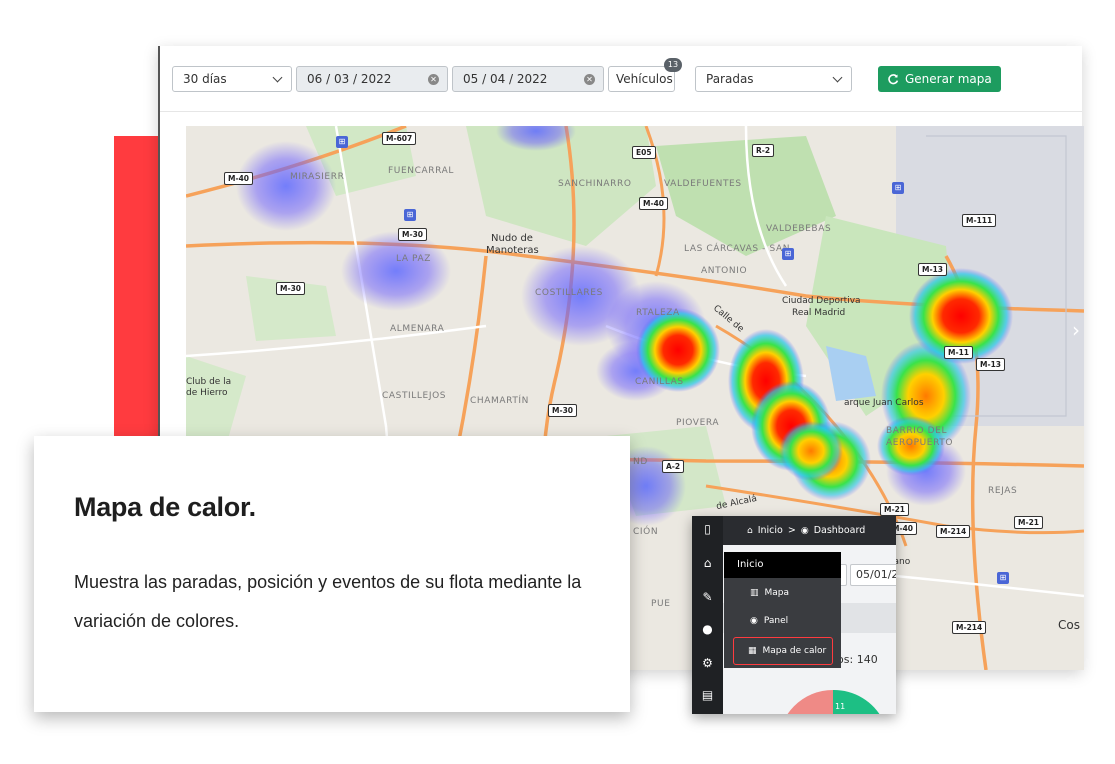  Describe the element at coordinates (777, 593) in the screenshot. I see `menu-item-label: Mapa` at that location.